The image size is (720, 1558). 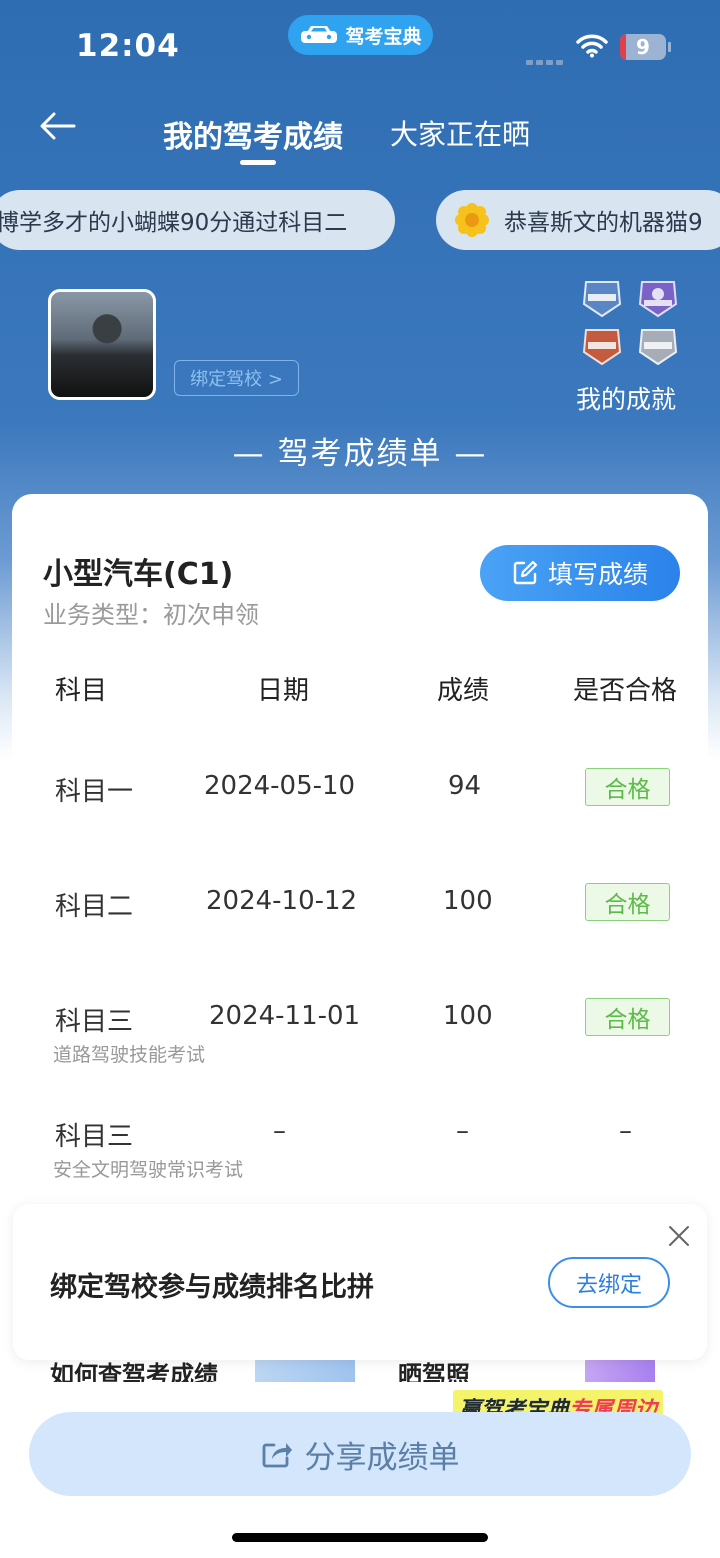 I want to click on row-date: 2024-10-12, so click(x=282, y=901).